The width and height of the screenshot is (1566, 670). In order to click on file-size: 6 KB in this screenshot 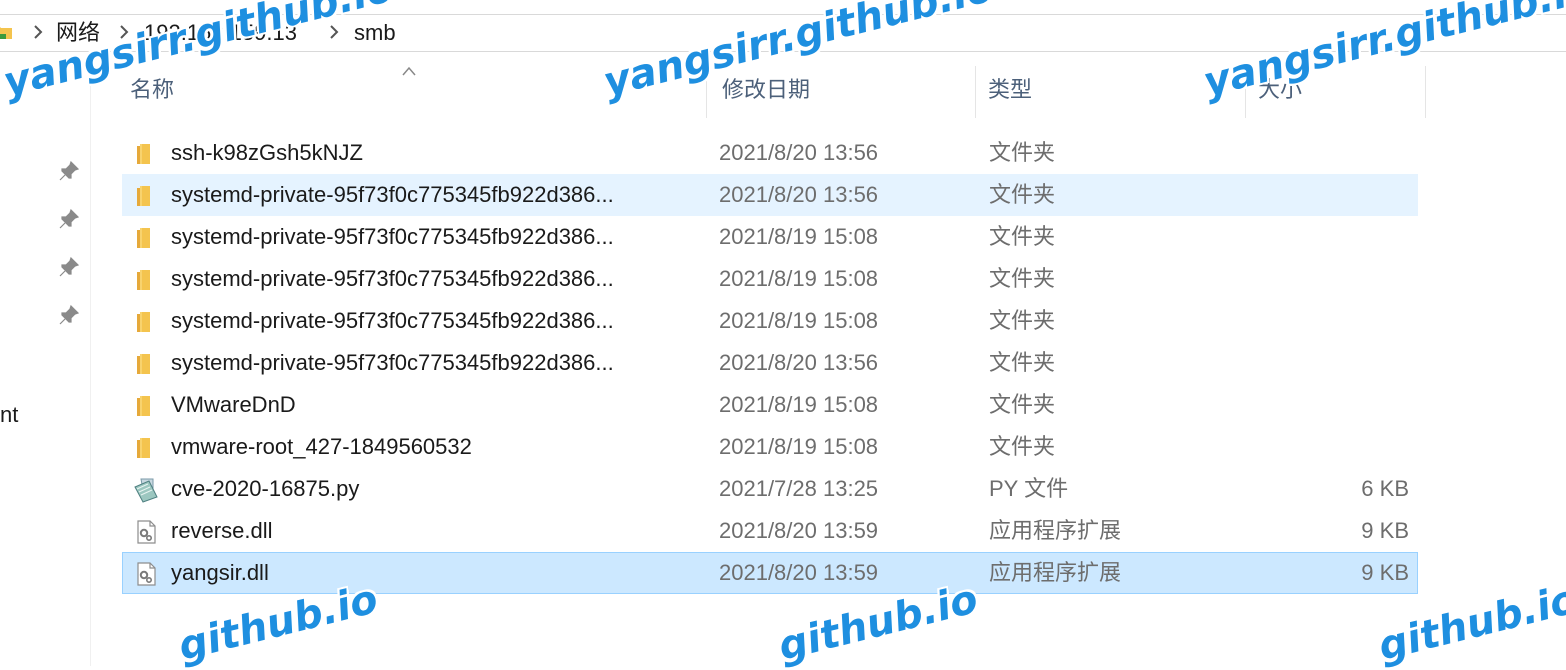, I will do `click(1385, 488)`.